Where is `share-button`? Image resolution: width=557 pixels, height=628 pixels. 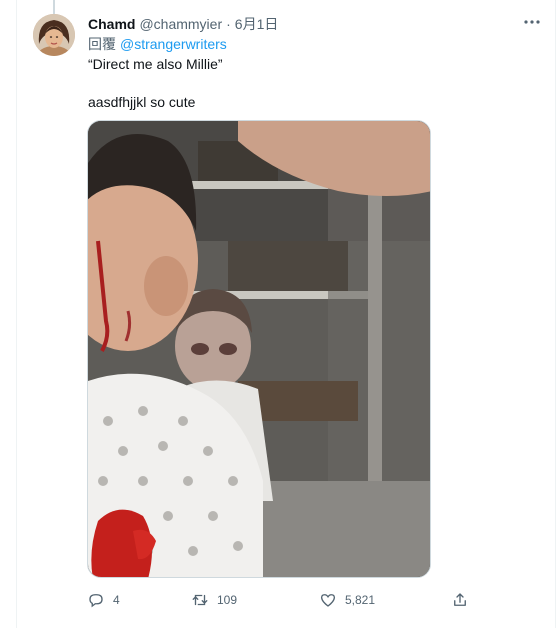
share-button is located at coordinates (460, 600).